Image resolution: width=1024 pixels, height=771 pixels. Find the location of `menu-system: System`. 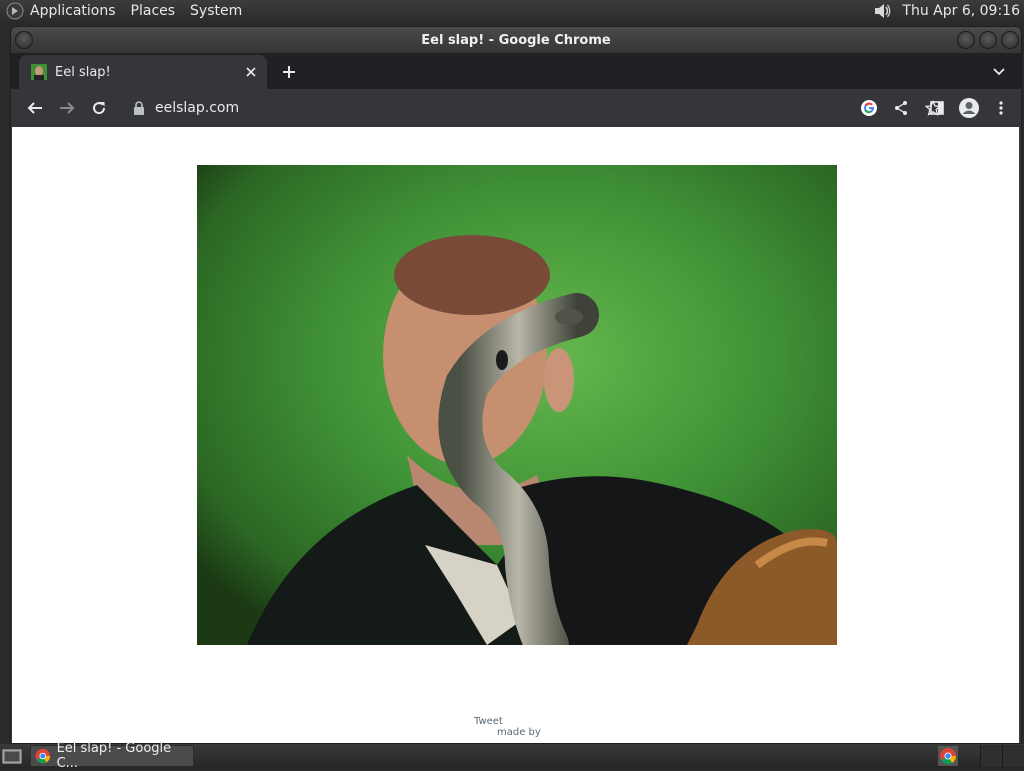

menu-system: System is located at coordinates (216, 11).